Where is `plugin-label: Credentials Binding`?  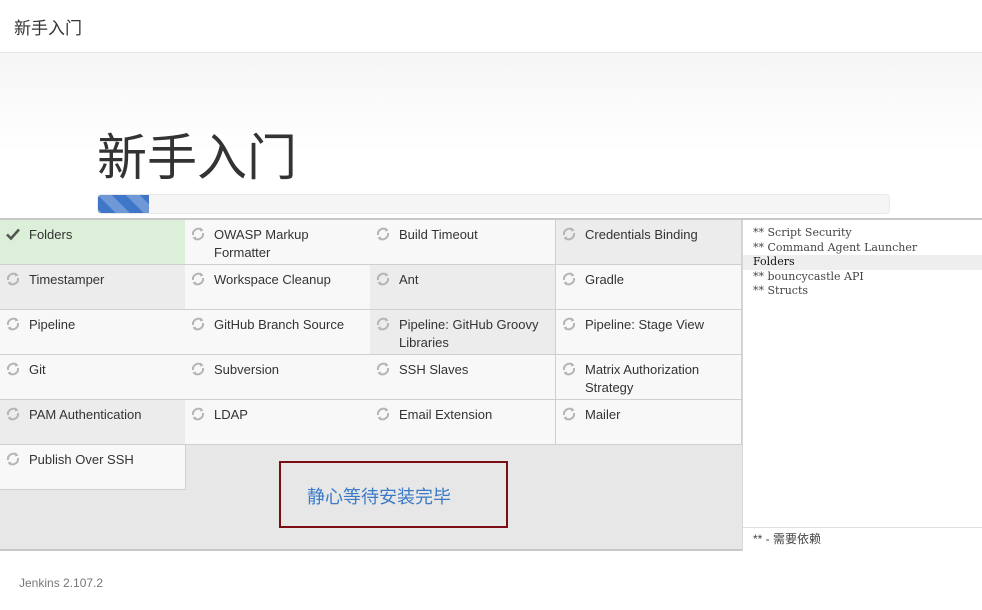
plugin-label: Credentials Binding is located at coordinates (641, 234).